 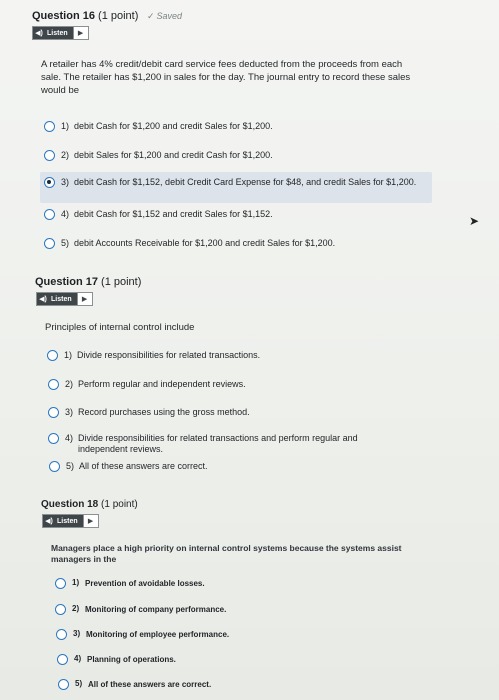 I want to click on option-text: Perform regular and independent reviews., so click(x=162, y=384).